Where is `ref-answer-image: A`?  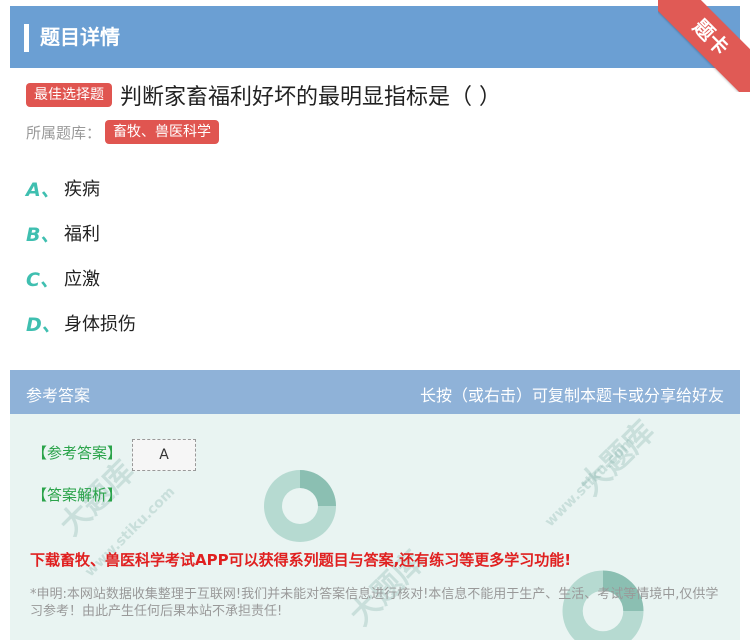 ref-answer-image: A is located at coordinates (164, 455).